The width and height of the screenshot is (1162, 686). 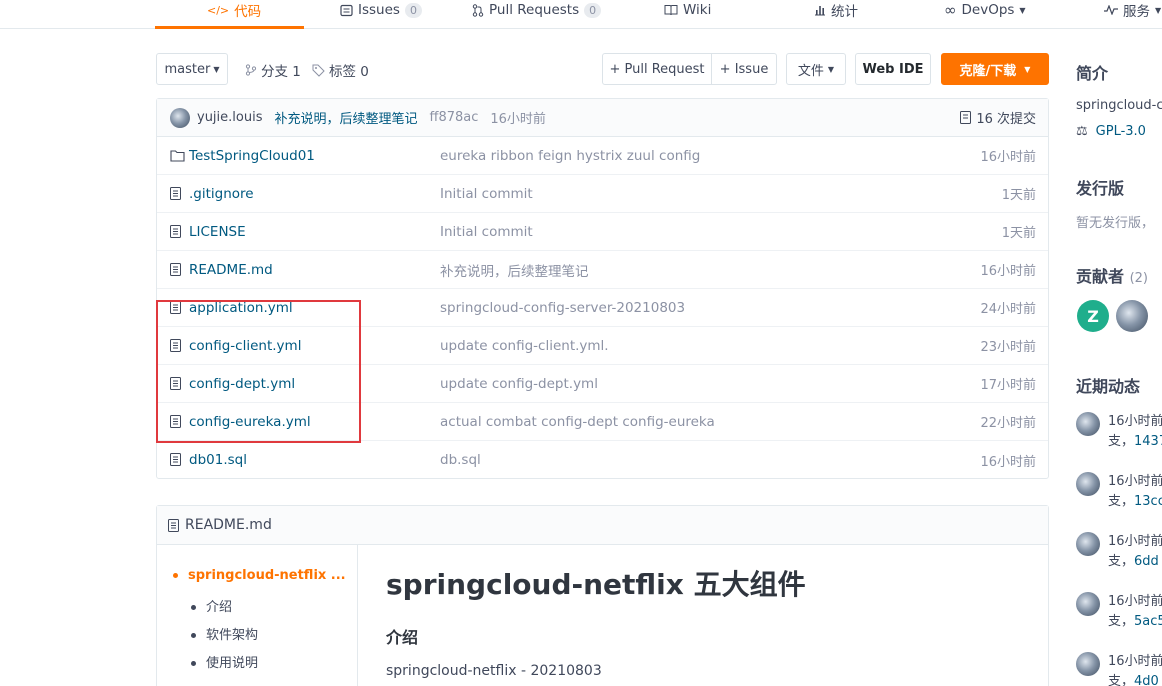 What do you see at coordinates (602, 460) in the screenshot?
I see `table-row: db01.sql db.sql 16小时前` at bounding box center [602, 460].